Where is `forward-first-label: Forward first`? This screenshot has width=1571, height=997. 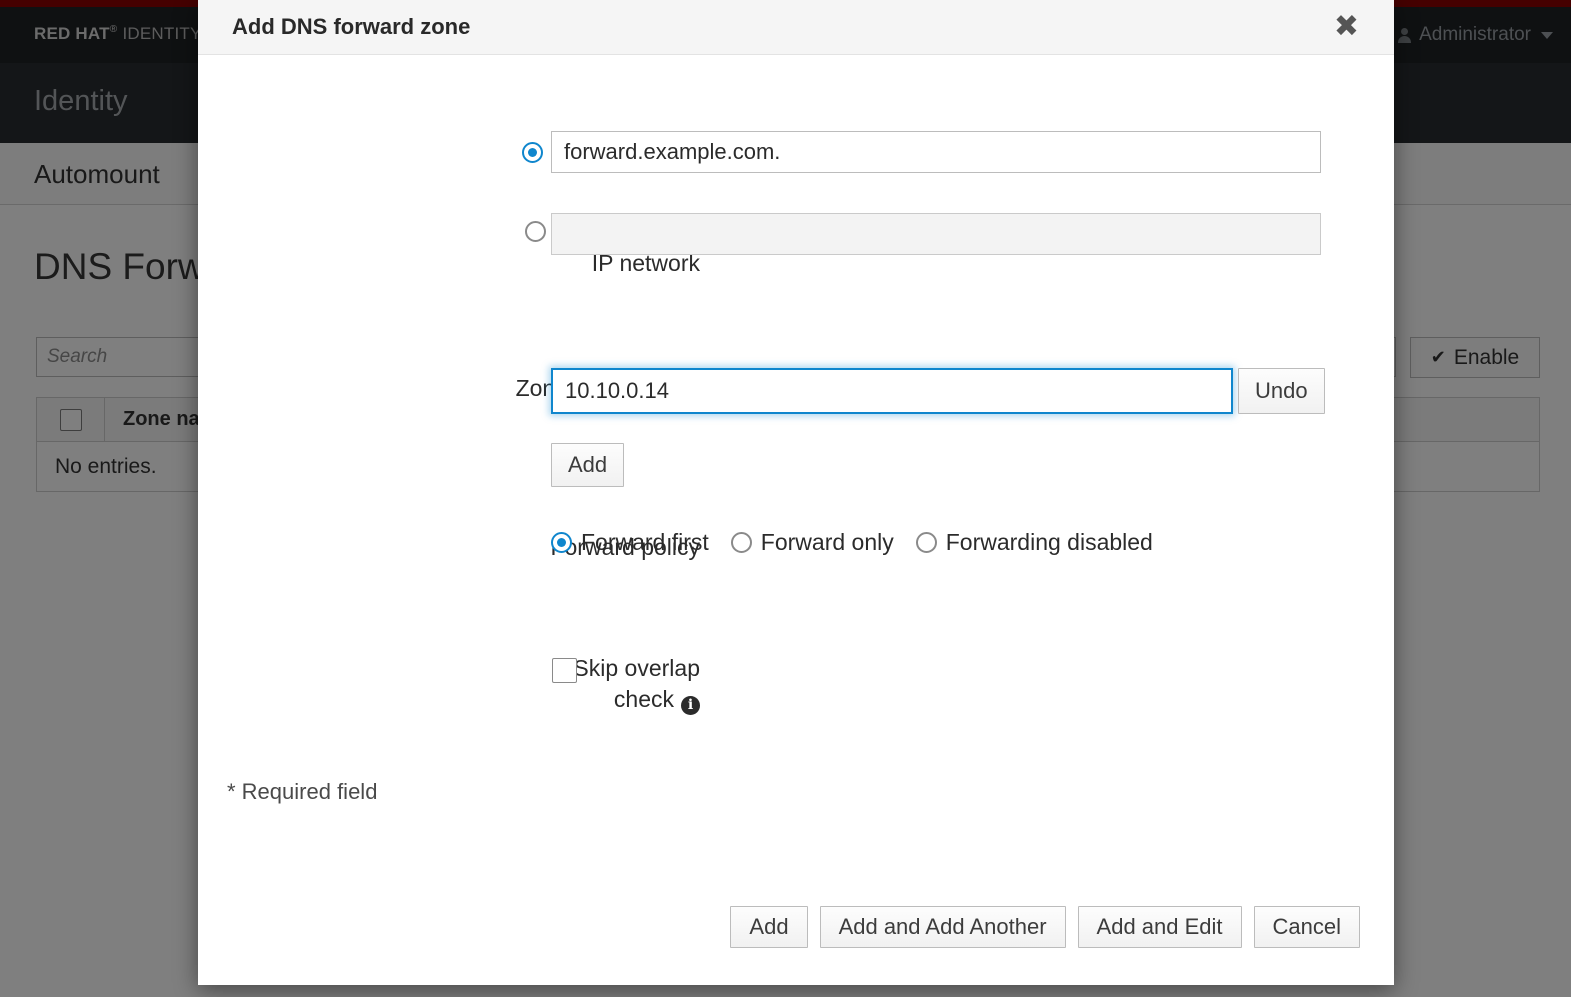
forward-first-label: Forward first is located at coordinates (645, 542).